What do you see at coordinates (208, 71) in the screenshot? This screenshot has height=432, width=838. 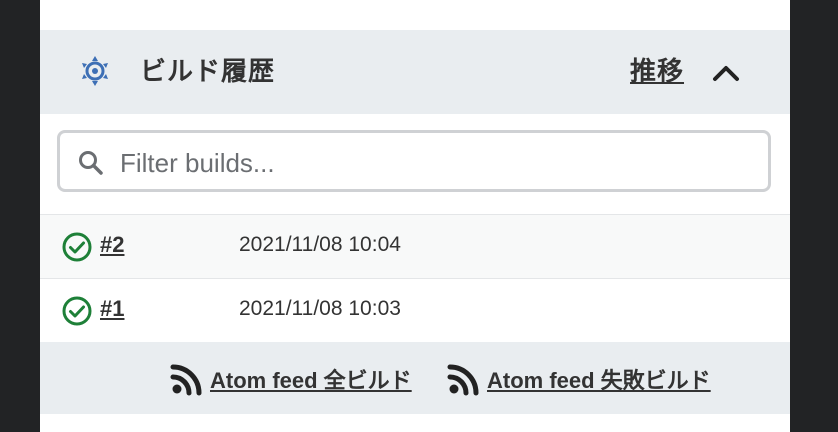 I see `section-title: ビルド履歴` at bounding box center [208, 71].